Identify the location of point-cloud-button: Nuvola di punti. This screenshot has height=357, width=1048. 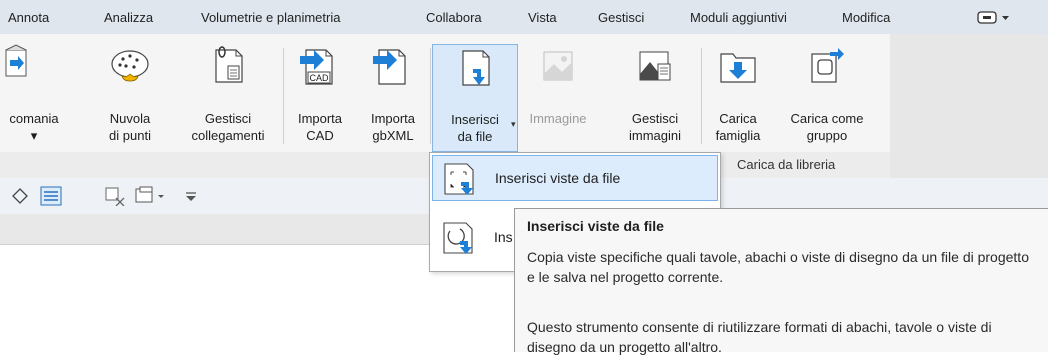
(130, 99).